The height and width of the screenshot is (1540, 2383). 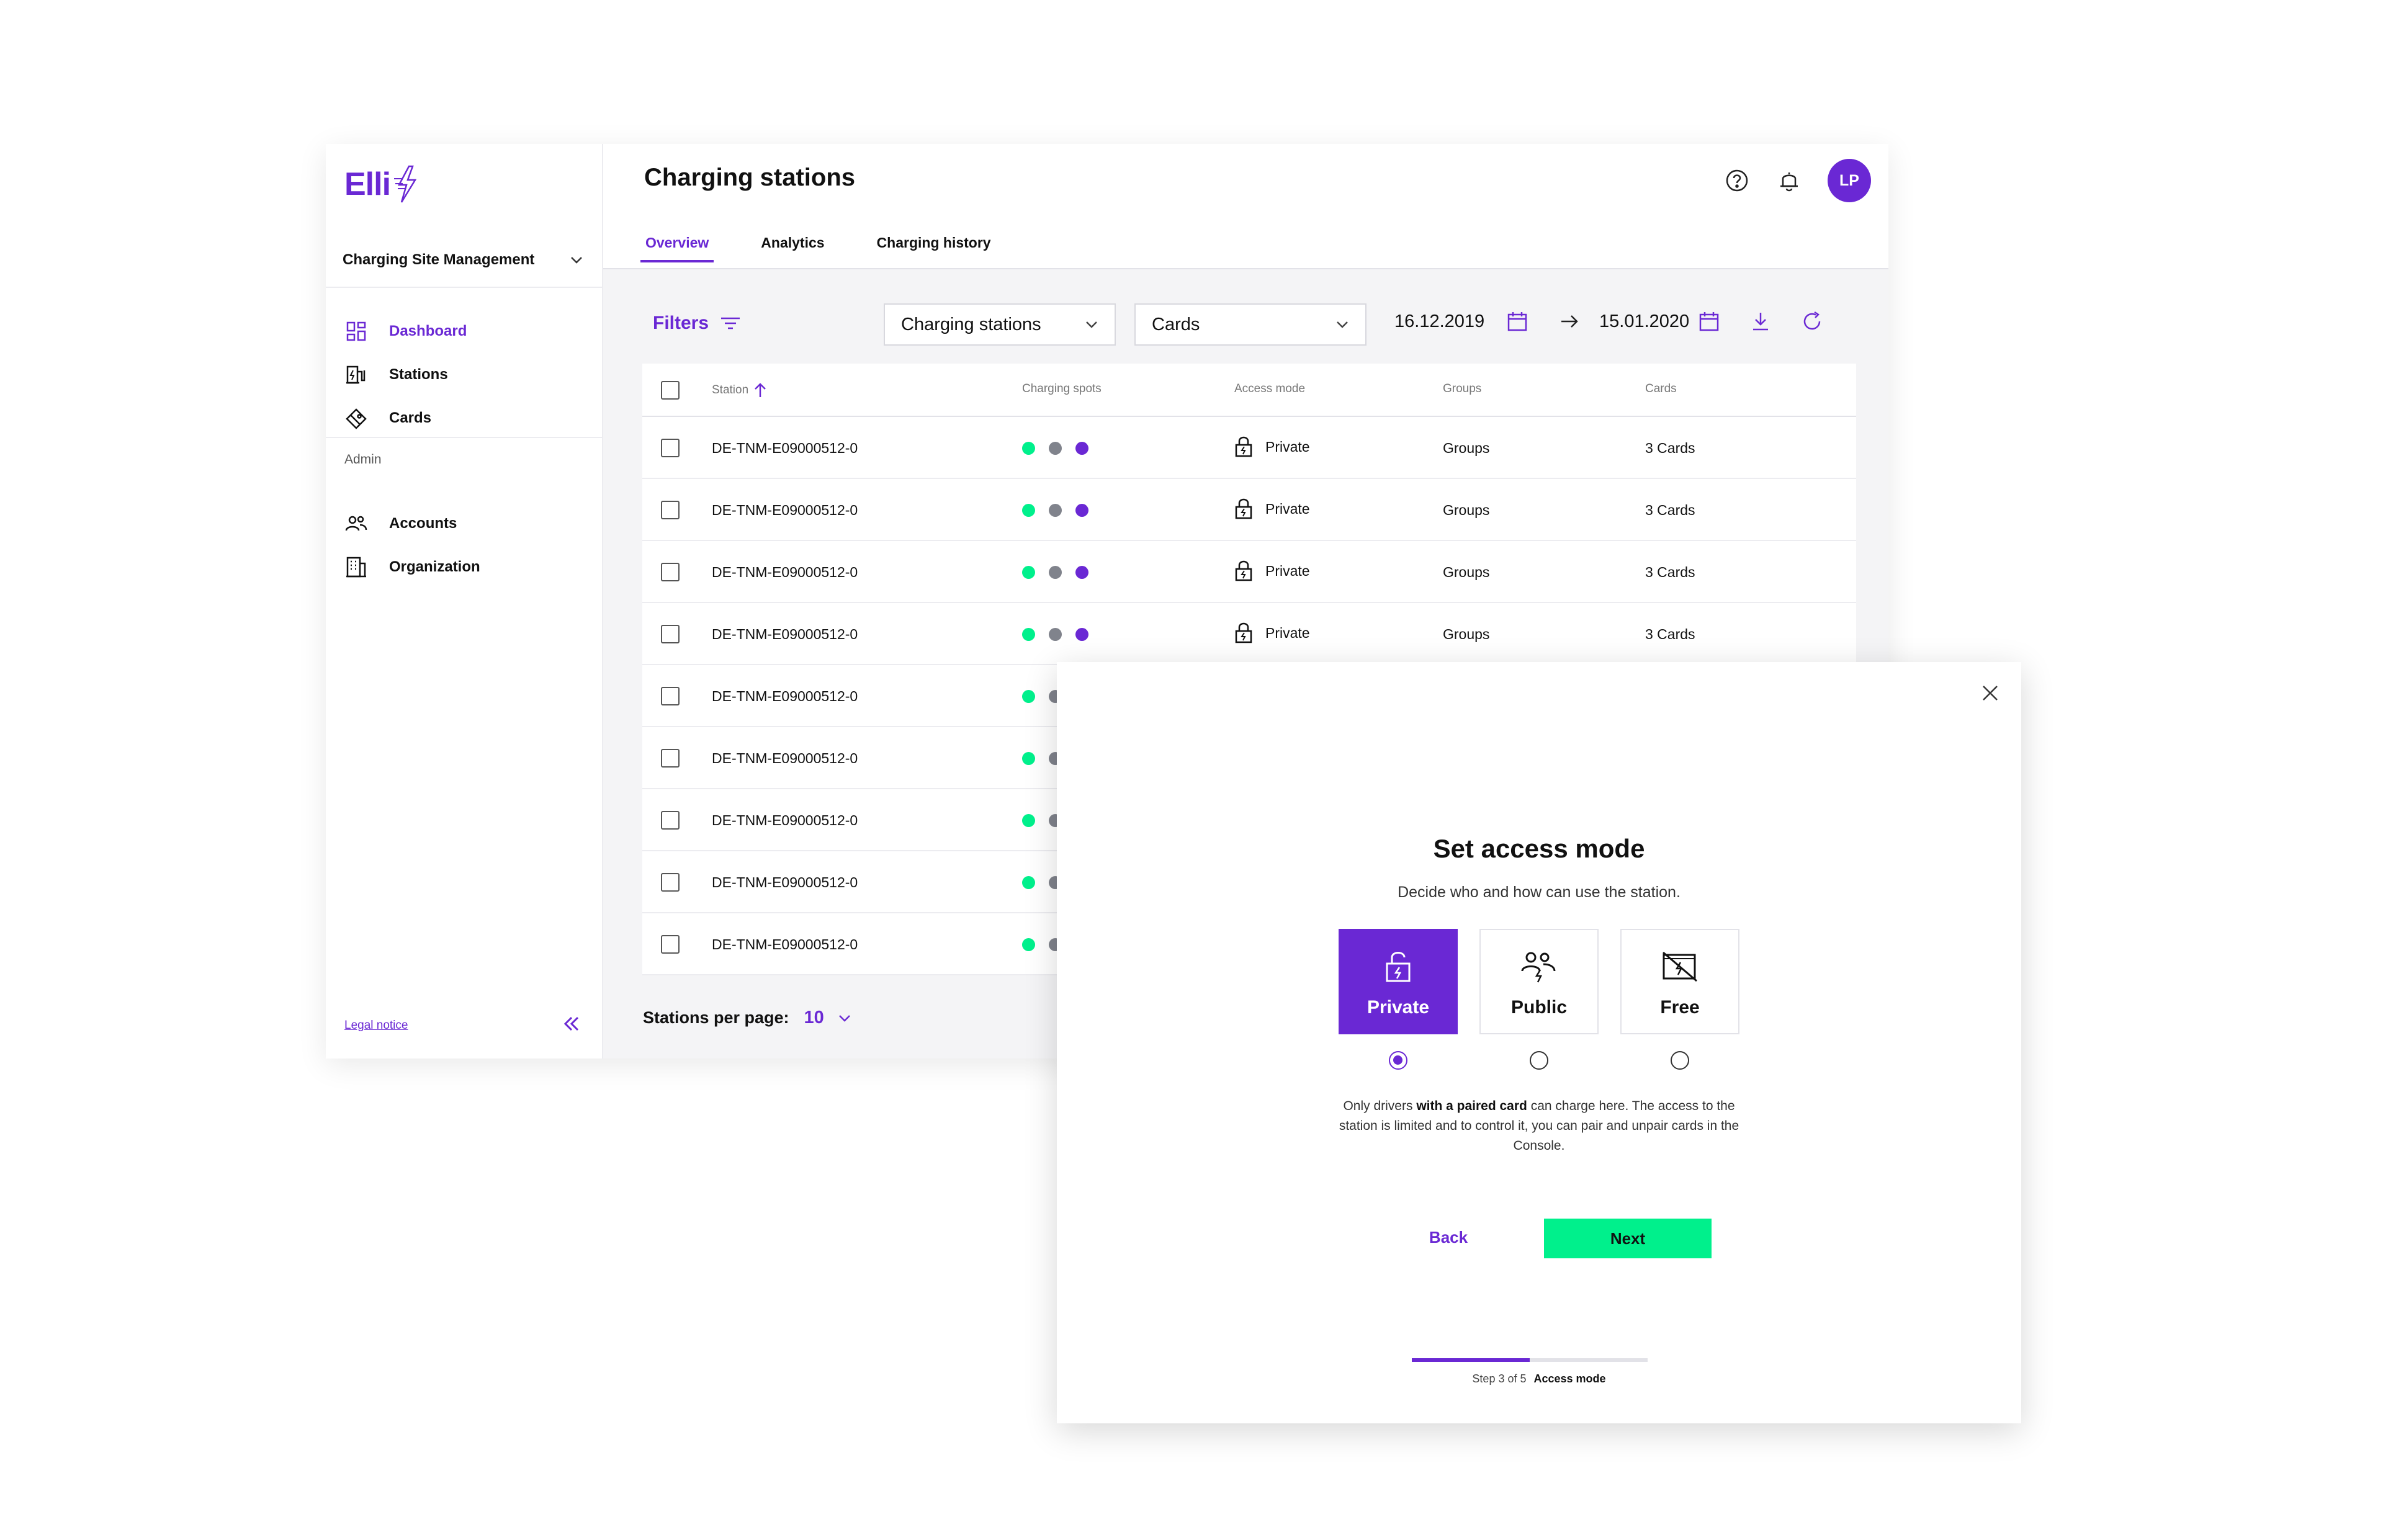 I want to click on elli-logo: Elli, so click(x=381, y=184).